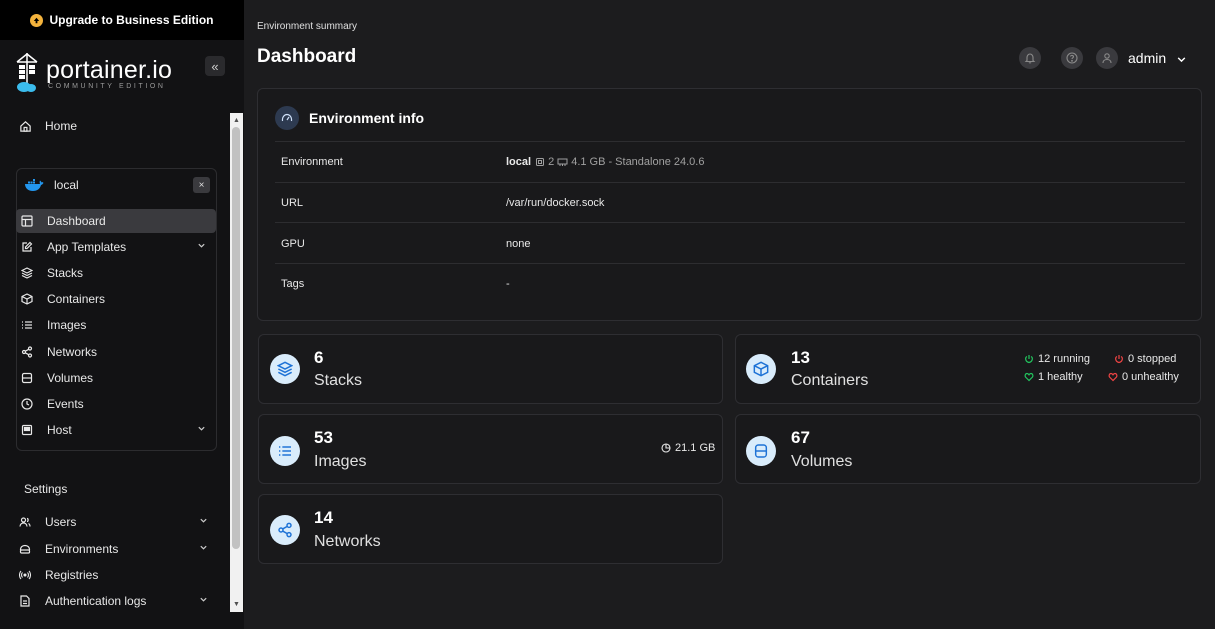  I want to click on env-info-label-tags: Tags, so click(293, 284).